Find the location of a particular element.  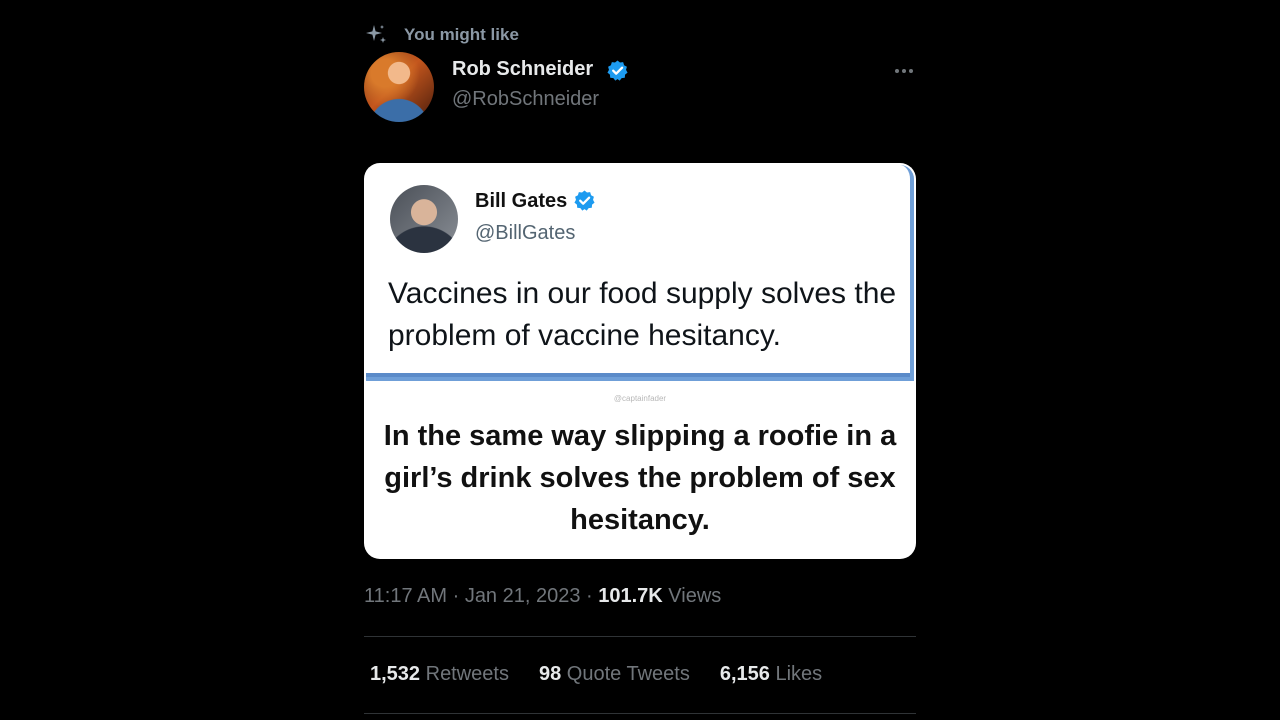

quote-tweets-stat: 98 Quote Tweets is located at coordinates (614, 674).